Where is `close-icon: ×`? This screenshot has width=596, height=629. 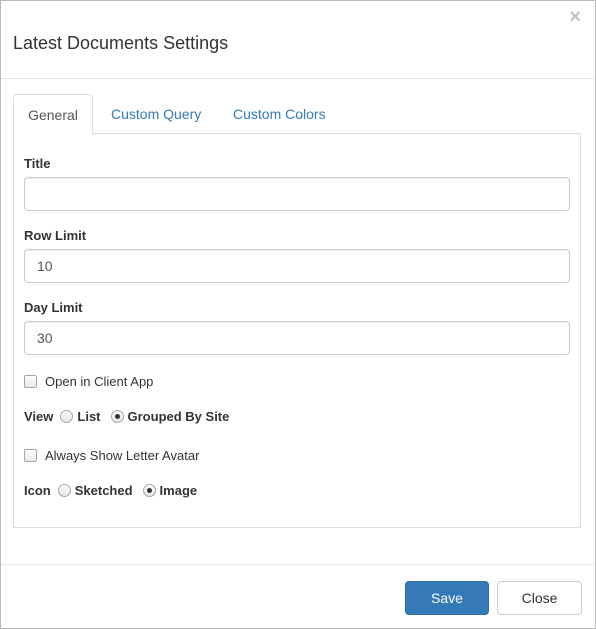 close-icon: × is located at coordinates (575, 17).